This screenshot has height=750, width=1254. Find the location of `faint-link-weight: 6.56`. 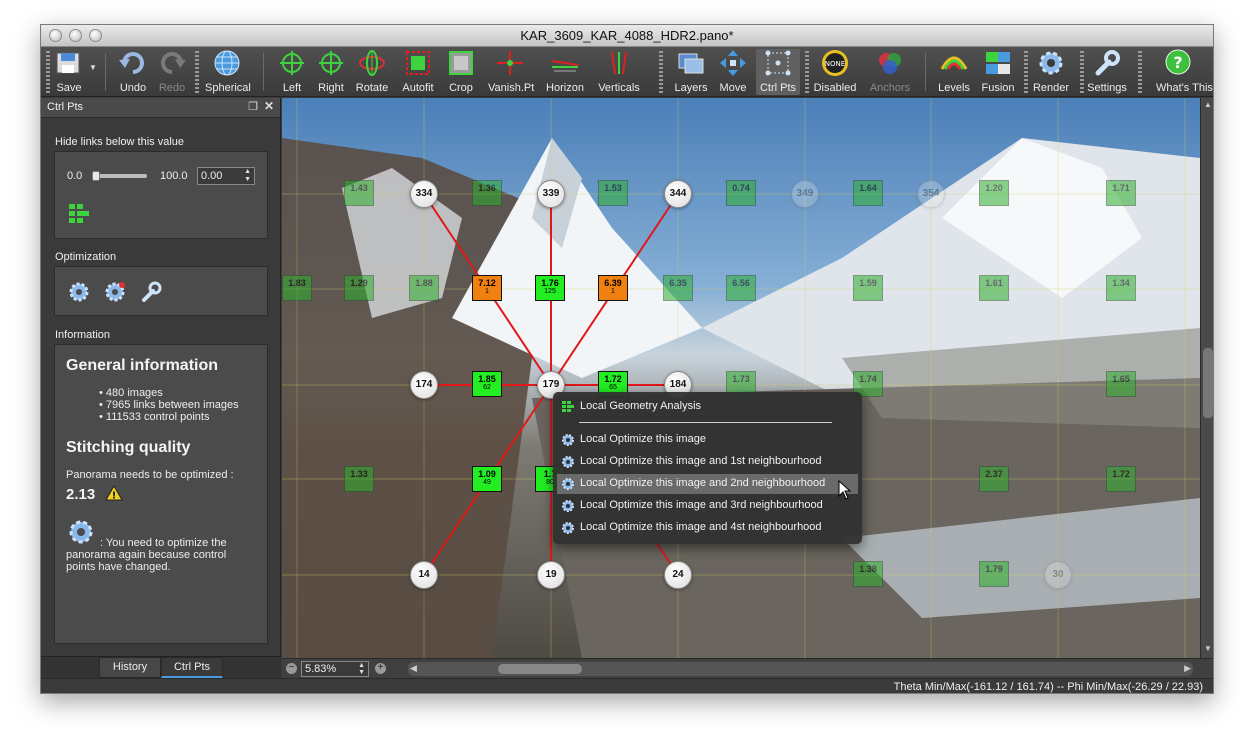

faint-link-weight: 6.56 is located at coordinates (741, 288).